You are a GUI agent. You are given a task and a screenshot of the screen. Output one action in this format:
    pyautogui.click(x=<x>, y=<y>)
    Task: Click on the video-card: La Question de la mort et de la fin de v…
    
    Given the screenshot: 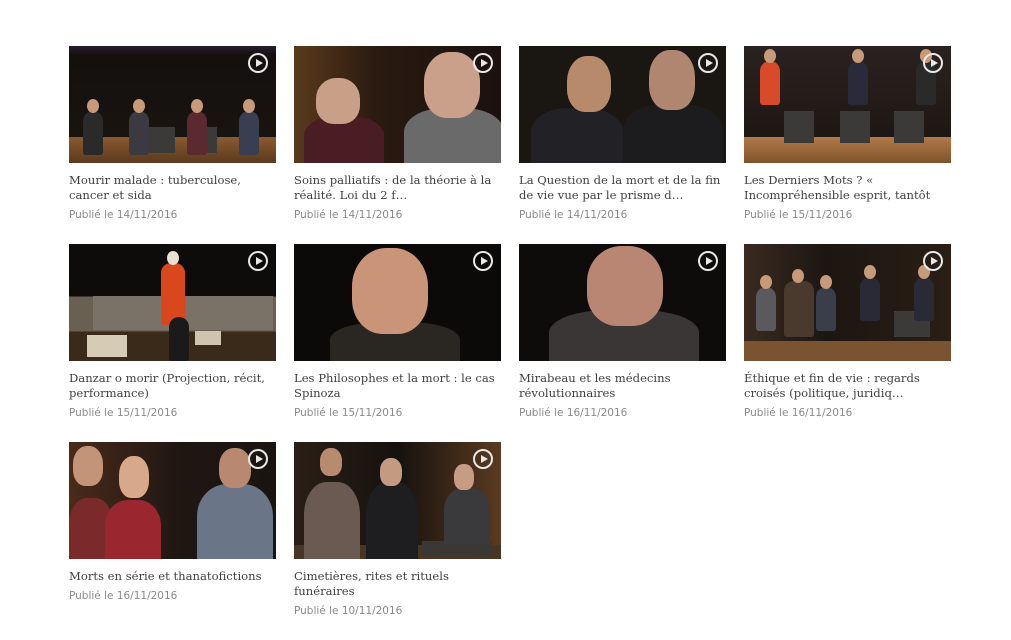 What is the action you would take?
    pyautogui.click(x=622, y=145)
    